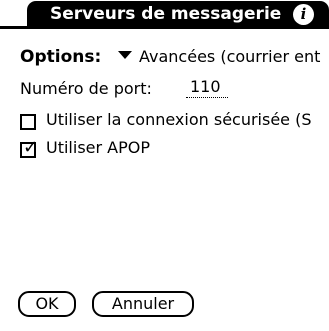  I want to click on triangle-down-icon, so click(125, 55).